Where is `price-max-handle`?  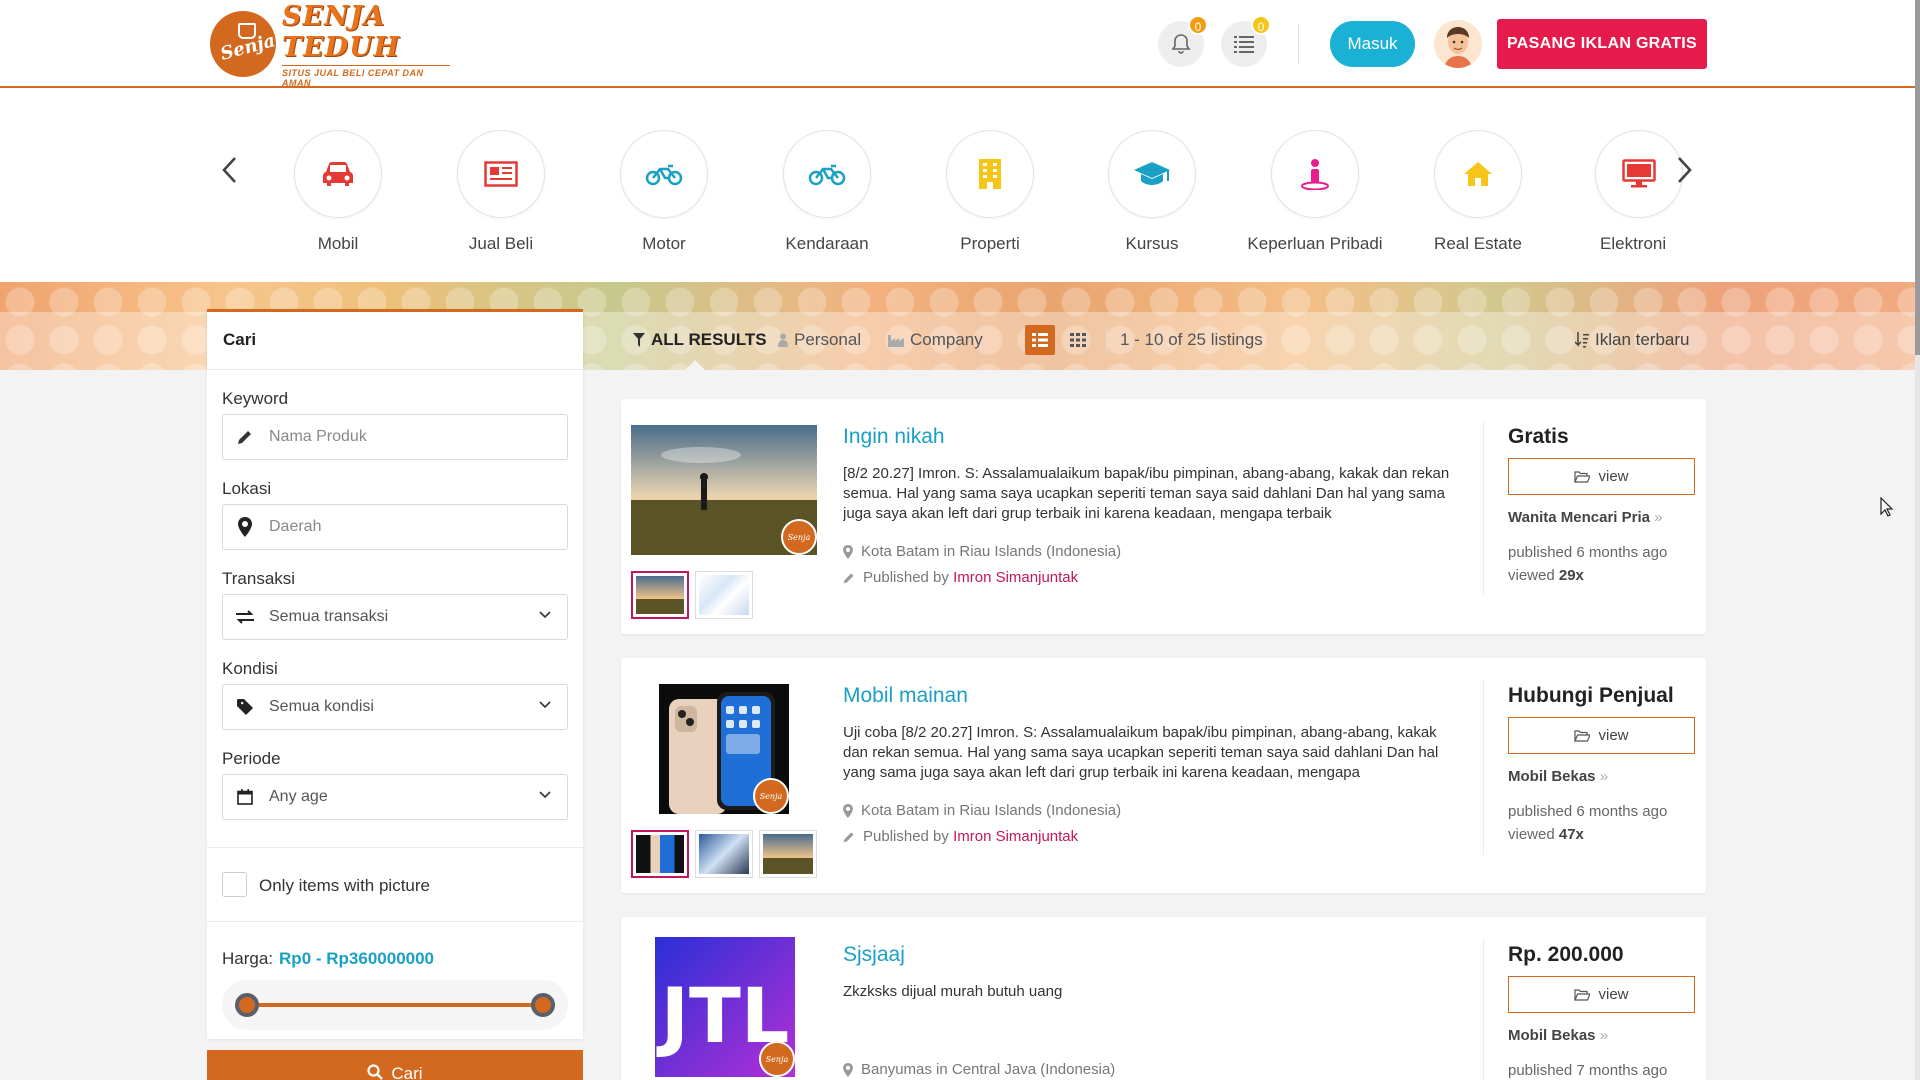
price-max-handle is located at coordinates (543, 1005).